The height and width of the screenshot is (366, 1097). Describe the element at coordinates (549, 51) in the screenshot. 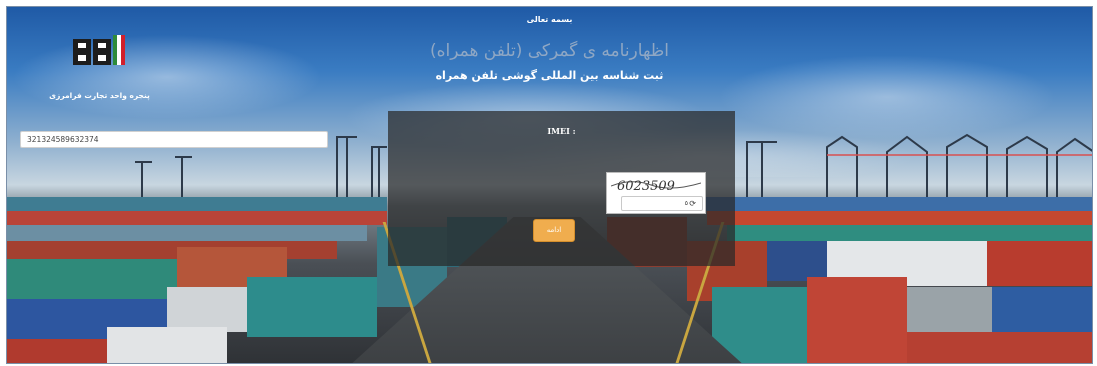

I see `page-title: اظهارنامه ی گمرکی (تلفن همراه)` at that location.